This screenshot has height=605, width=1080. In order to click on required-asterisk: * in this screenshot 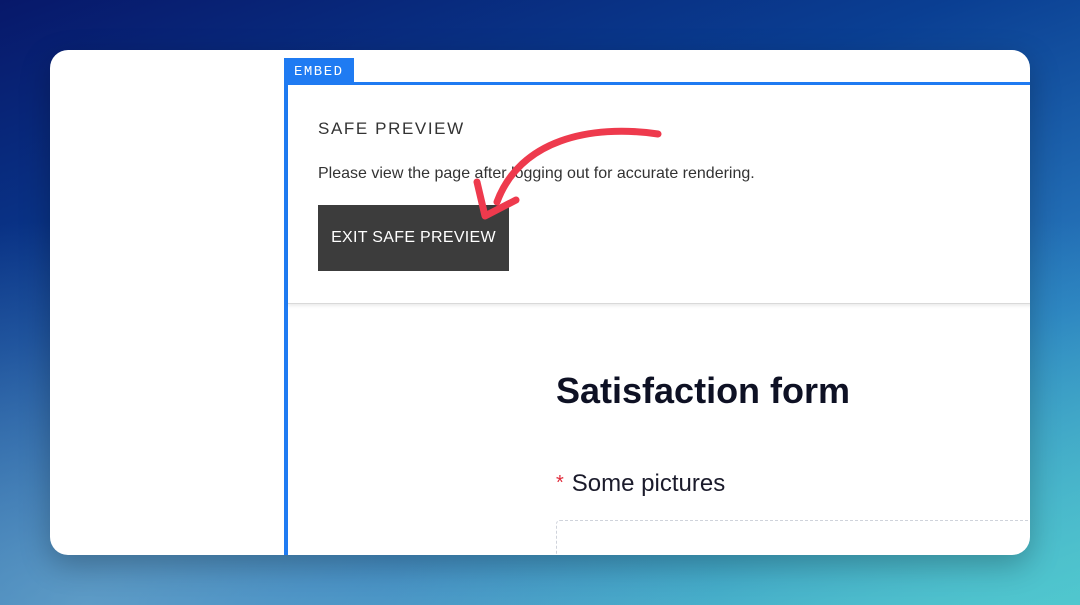, I will do `click(560, 483)`.